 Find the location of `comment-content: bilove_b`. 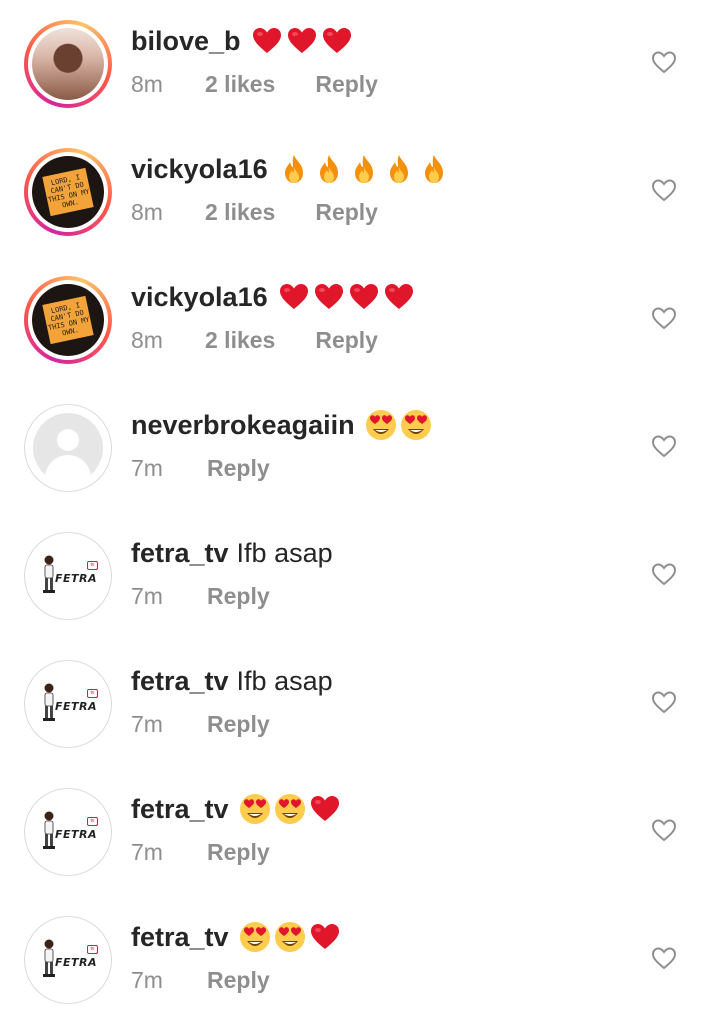

comment-content: bilove_b is located at coordinates (243, 41).